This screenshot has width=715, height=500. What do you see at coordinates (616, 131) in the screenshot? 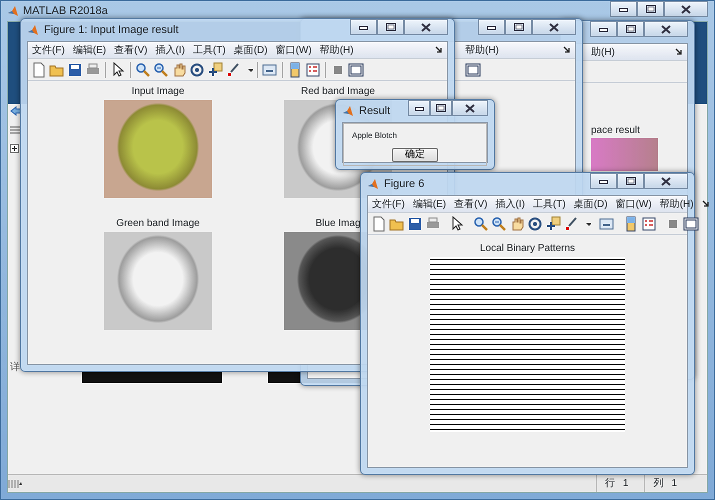
I see `axes-title: pace result` at bounding box center [616, 131].